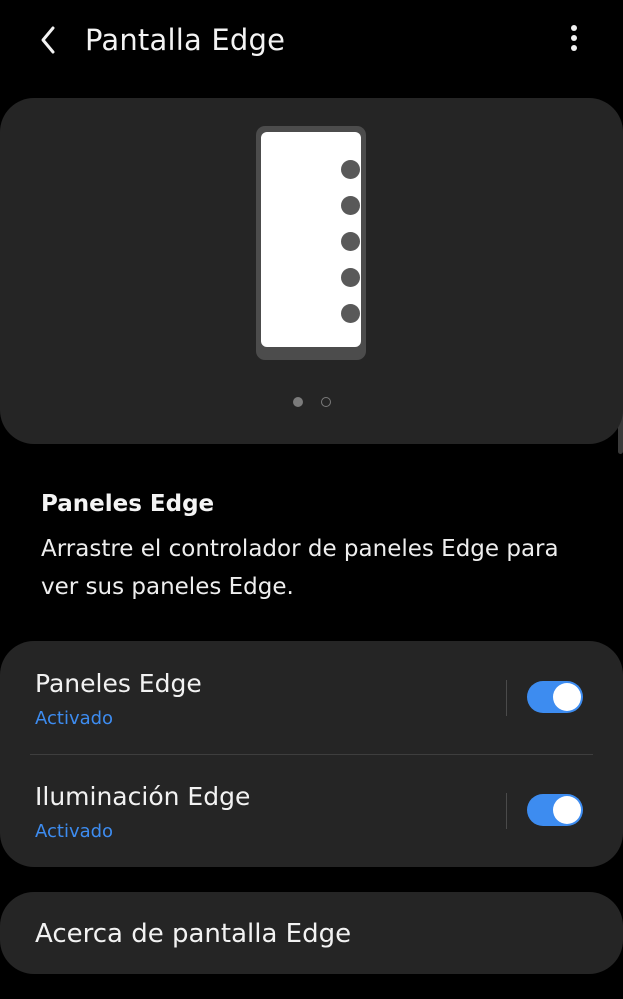  I want to click on about-edge-screen-item: Acerca de pantalla Edge, so click(311, 933).